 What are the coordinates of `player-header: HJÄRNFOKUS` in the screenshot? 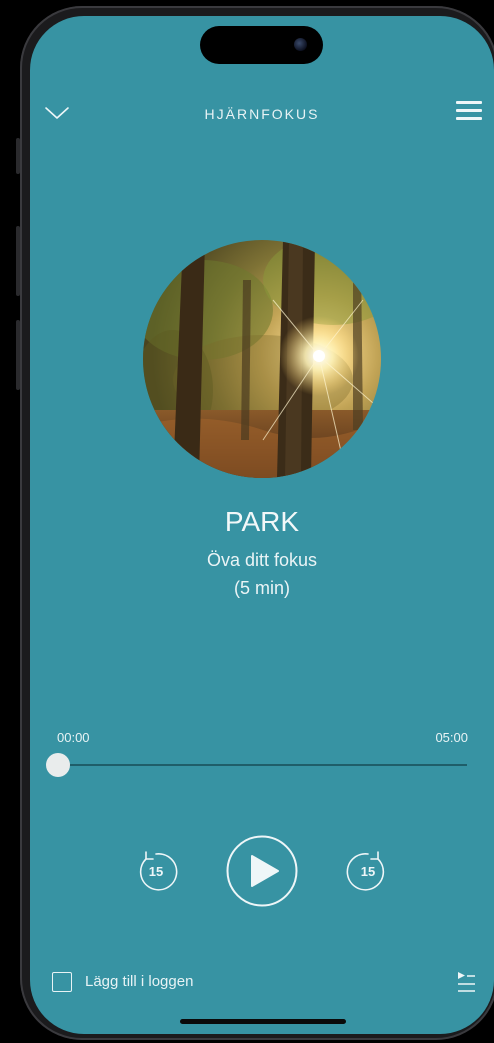 It's located at (262, 115).